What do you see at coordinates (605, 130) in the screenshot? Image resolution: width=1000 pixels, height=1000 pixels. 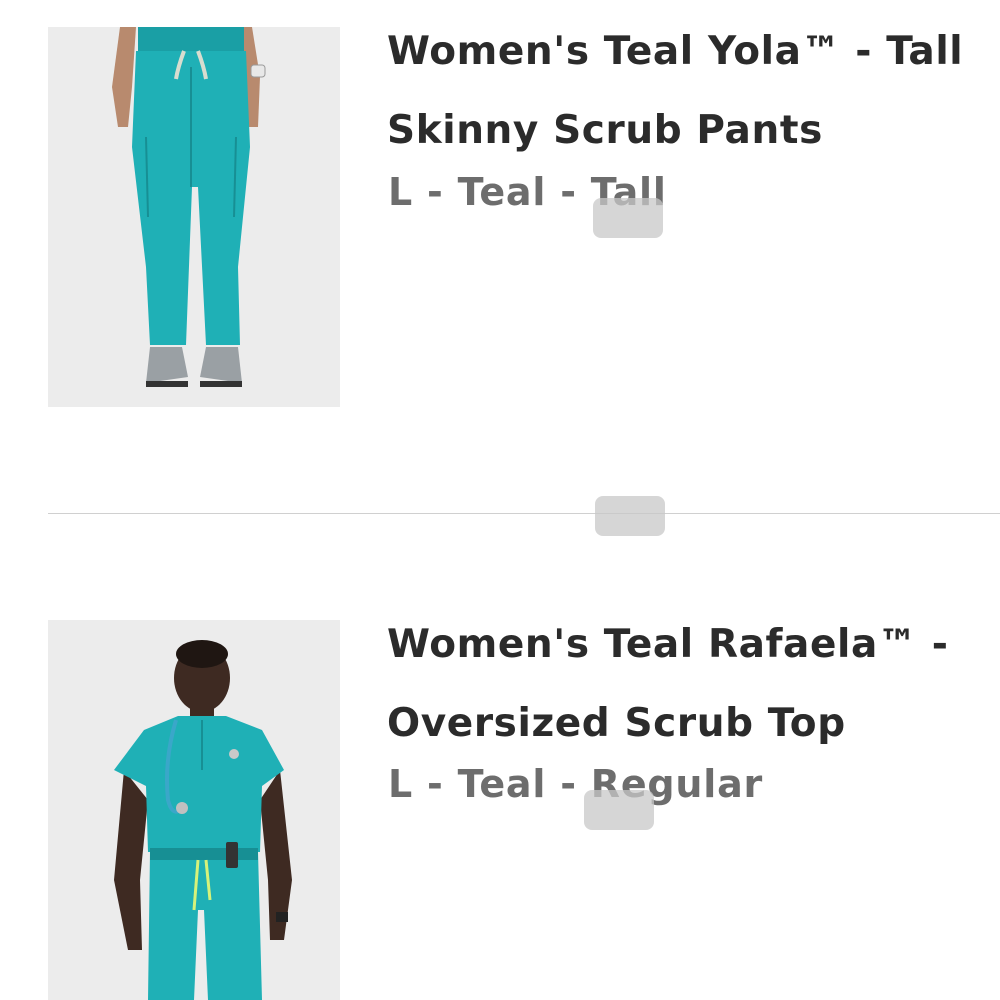 I see `product-title-line-2: Skinny Scrub Pants` at bounding box center [605, 130].